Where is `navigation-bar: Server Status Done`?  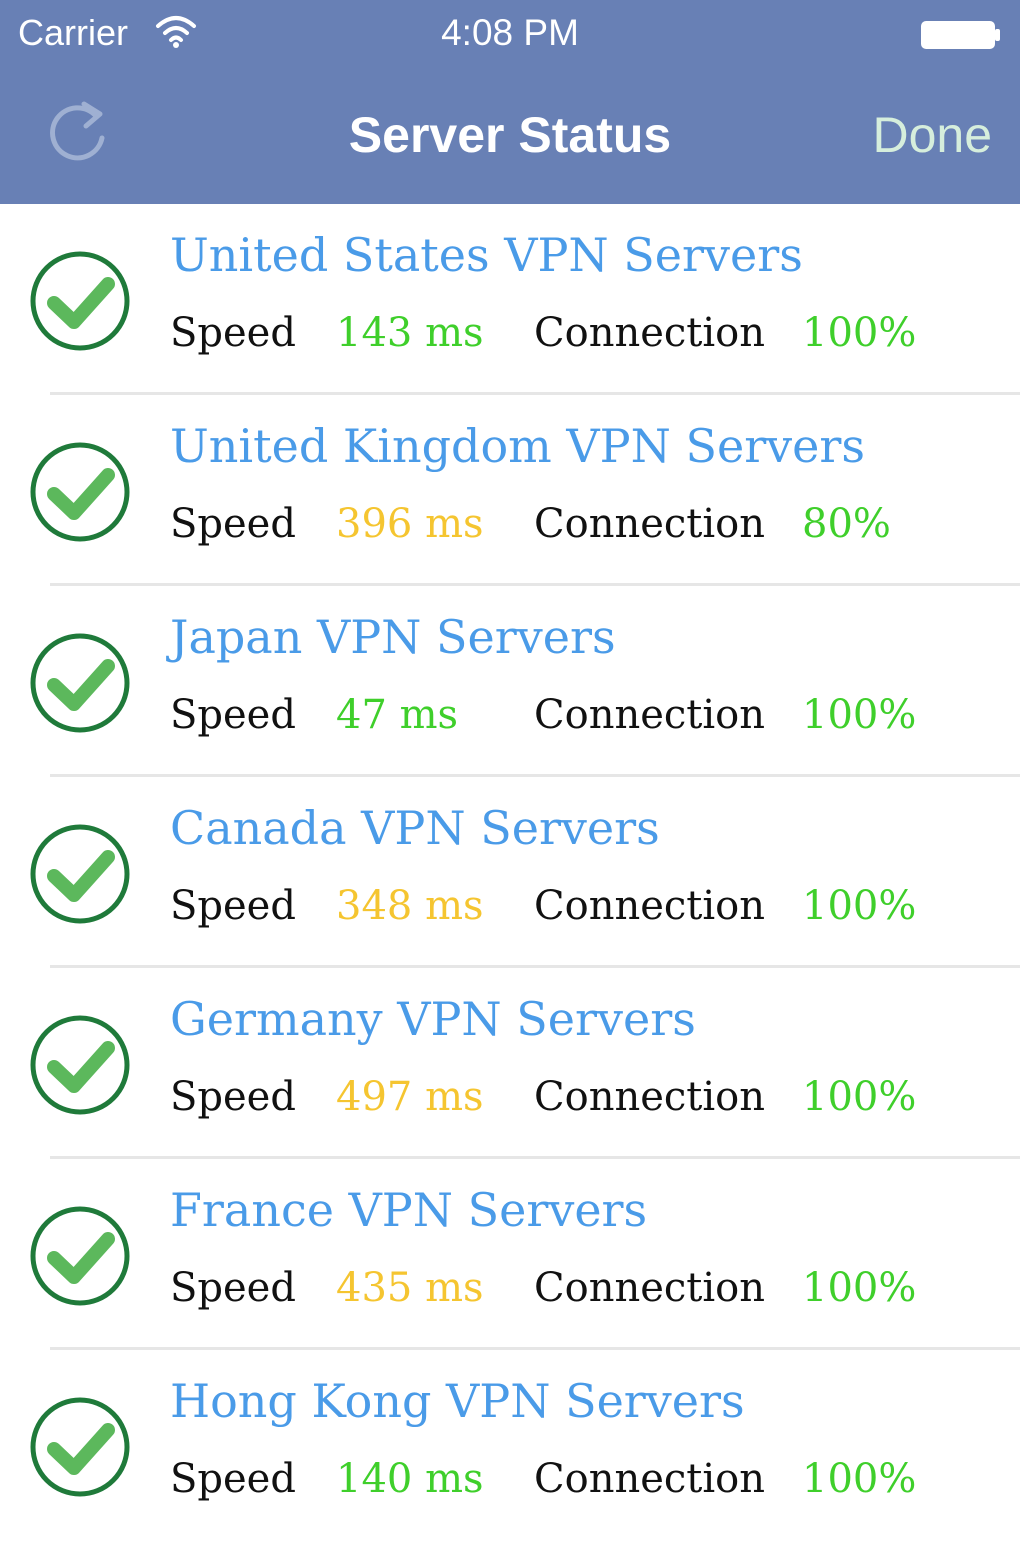
navigation-bar: Server Status Done is located at coordinates (510, 137).